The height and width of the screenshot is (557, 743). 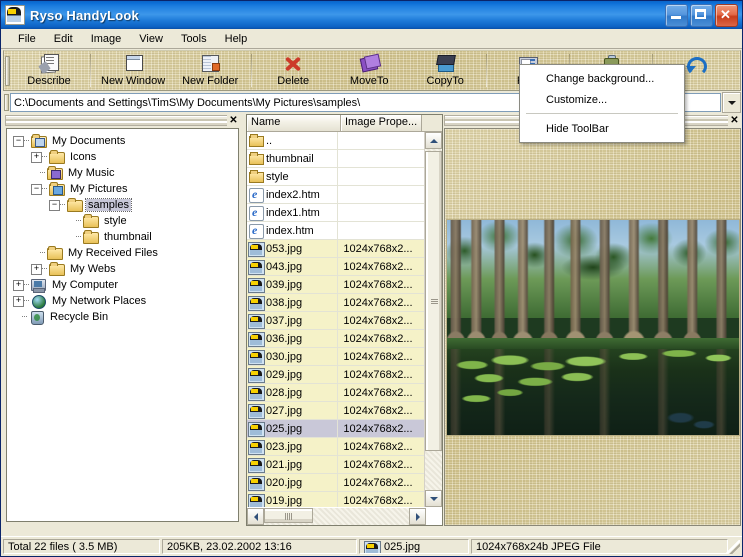 I want to click on tree-node-style: style, so click(x=124, y=221).